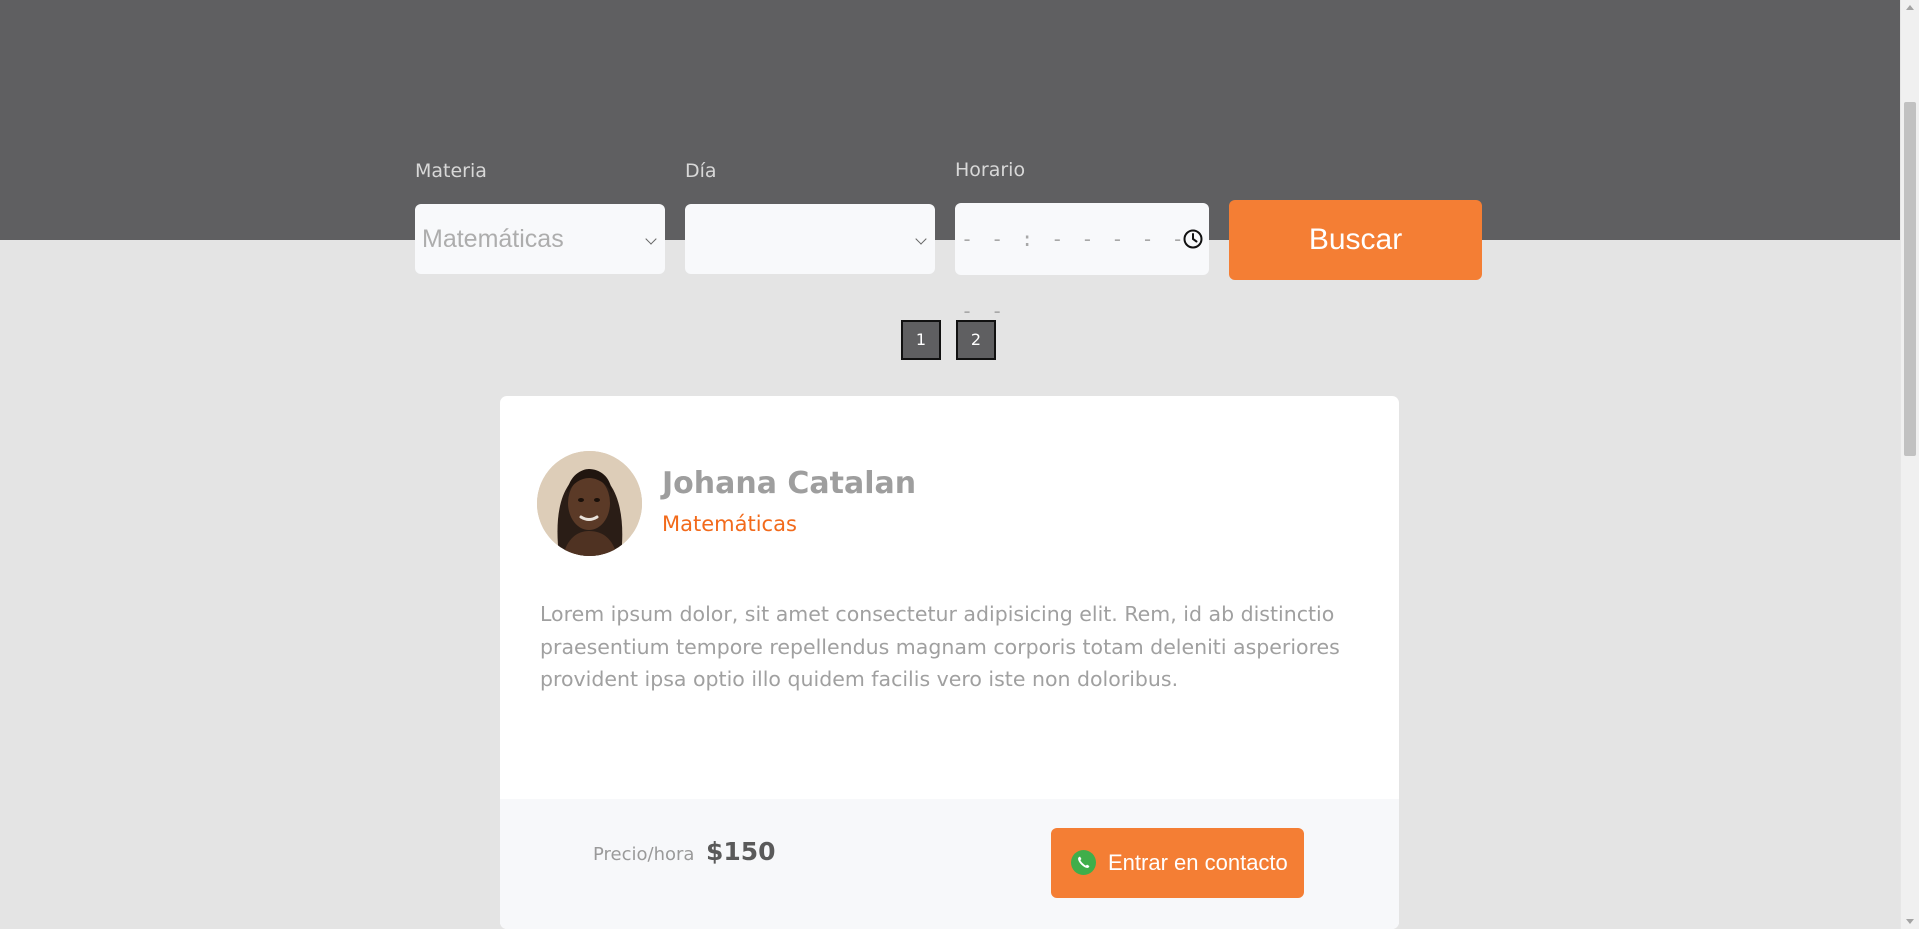 The width and height of the screenshot is (1919, 929). I want to click on horario-time-value: - - : - - - - - - -, so click(1074, 275).